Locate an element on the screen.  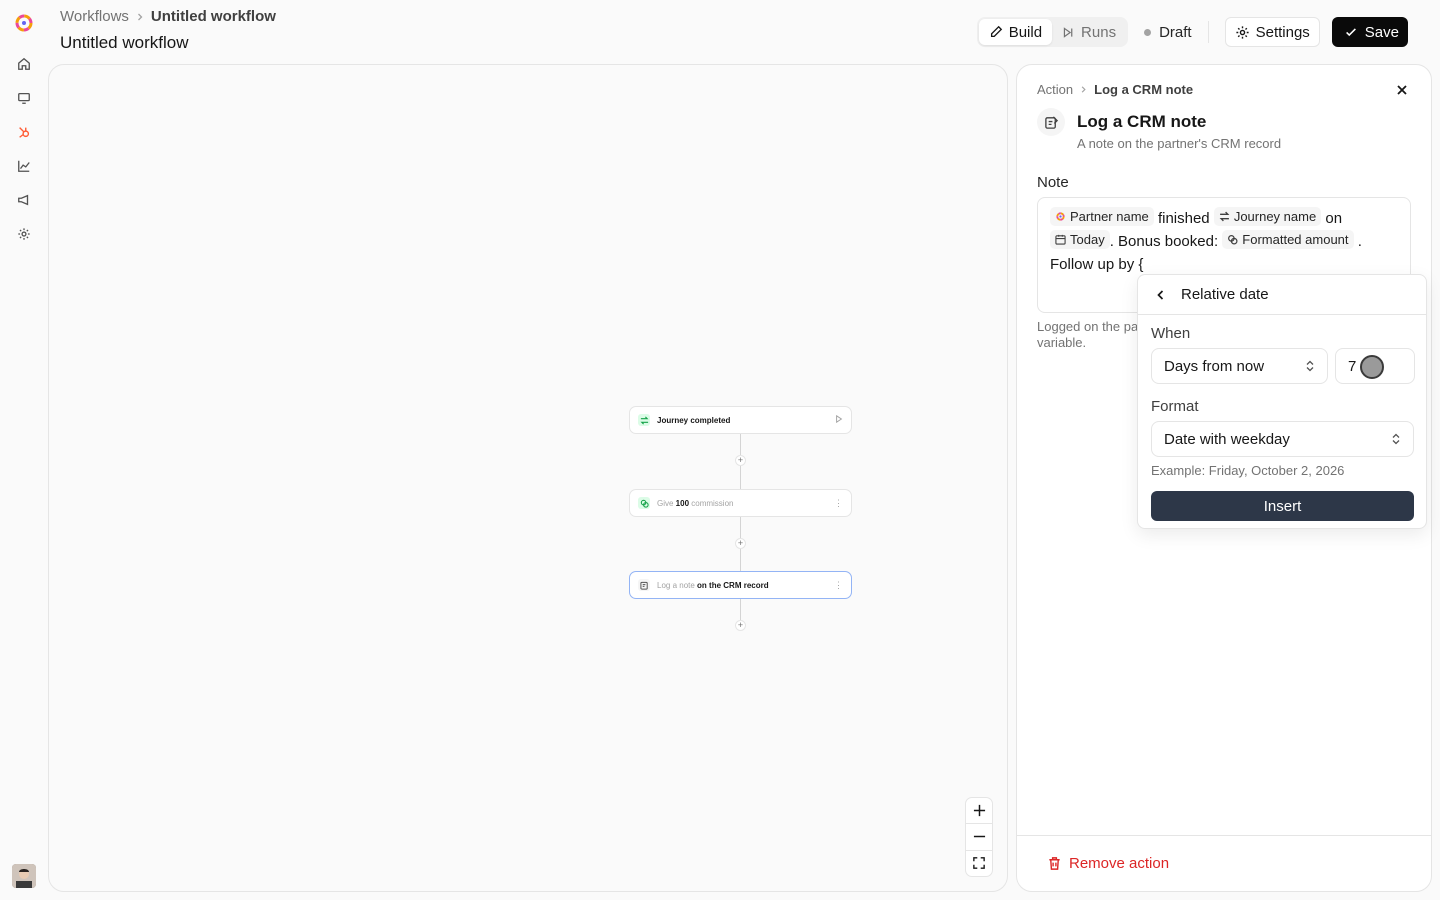
minus-icon is located at coordinates (979, 837).